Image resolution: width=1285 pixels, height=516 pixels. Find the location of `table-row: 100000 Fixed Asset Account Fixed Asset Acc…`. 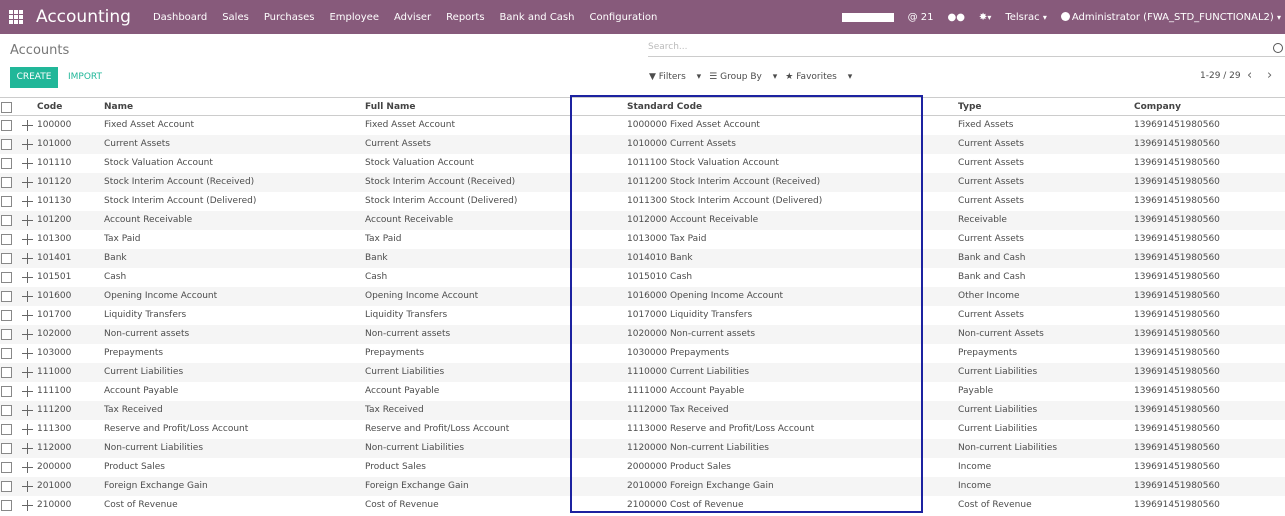

table-row: 100000 Fixed Asset Account Fixed Asset Acc… is located at coordinates (642, 125).